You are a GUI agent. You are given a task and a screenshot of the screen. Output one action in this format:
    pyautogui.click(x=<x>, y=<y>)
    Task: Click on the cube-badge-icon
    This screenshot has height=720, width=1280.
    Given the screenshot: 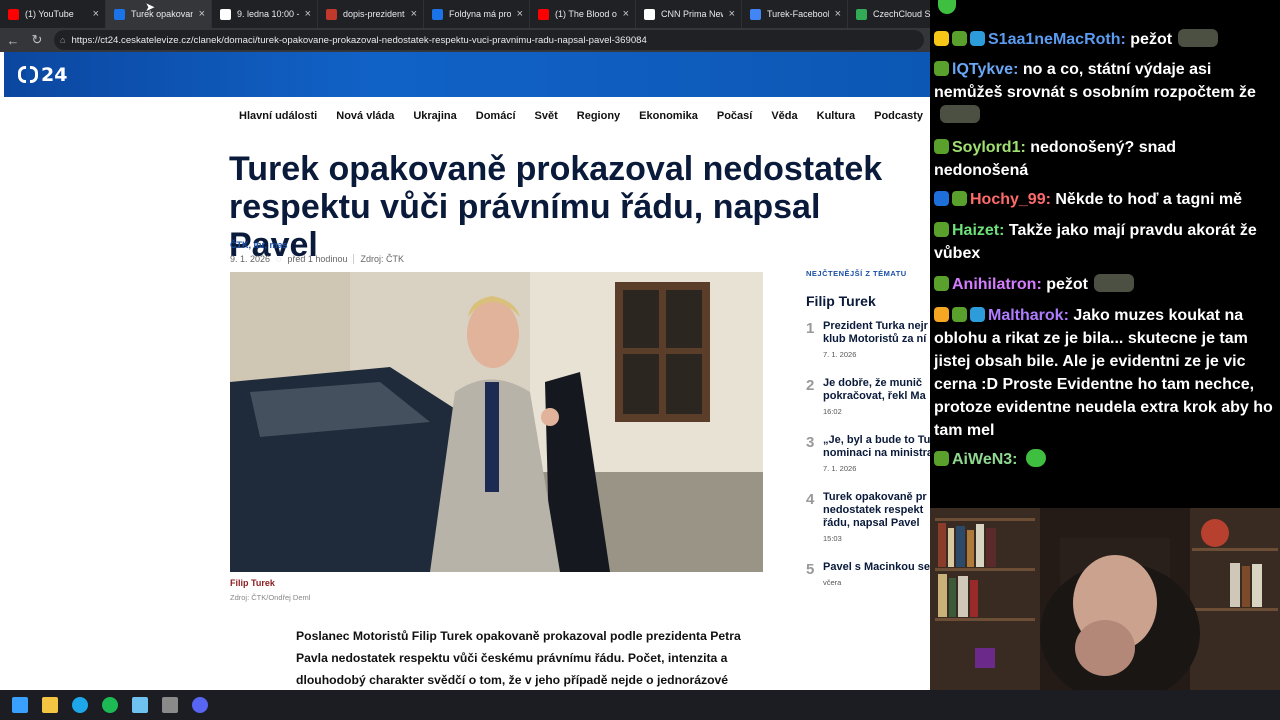 What is the action you would take?
    pyautogui.click(x=977, y=38)
    